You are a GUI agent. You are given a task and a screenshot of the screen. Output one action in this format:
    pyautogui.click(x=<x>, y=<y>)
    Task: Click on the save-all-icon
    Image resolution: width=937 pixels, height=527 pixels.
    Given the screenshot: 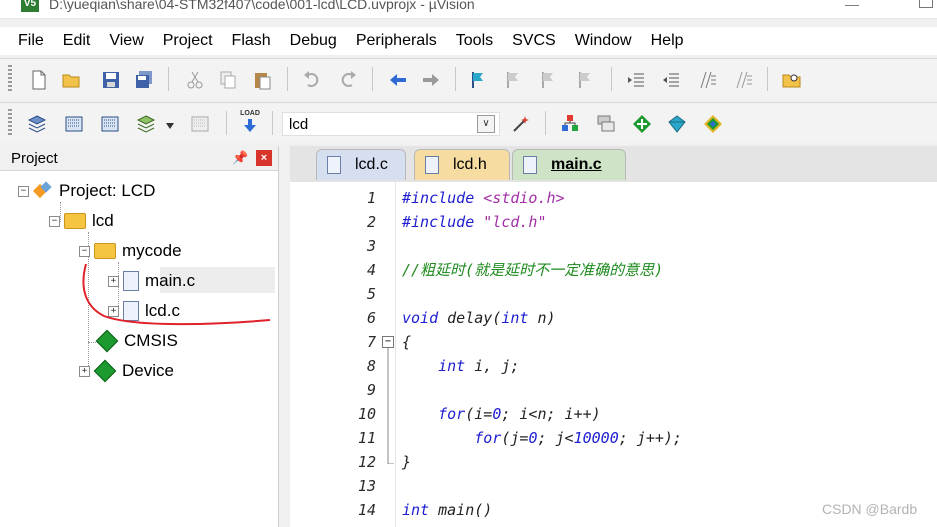 What is the action you would take?
    pyautogui.click(x=144, y=80)
    